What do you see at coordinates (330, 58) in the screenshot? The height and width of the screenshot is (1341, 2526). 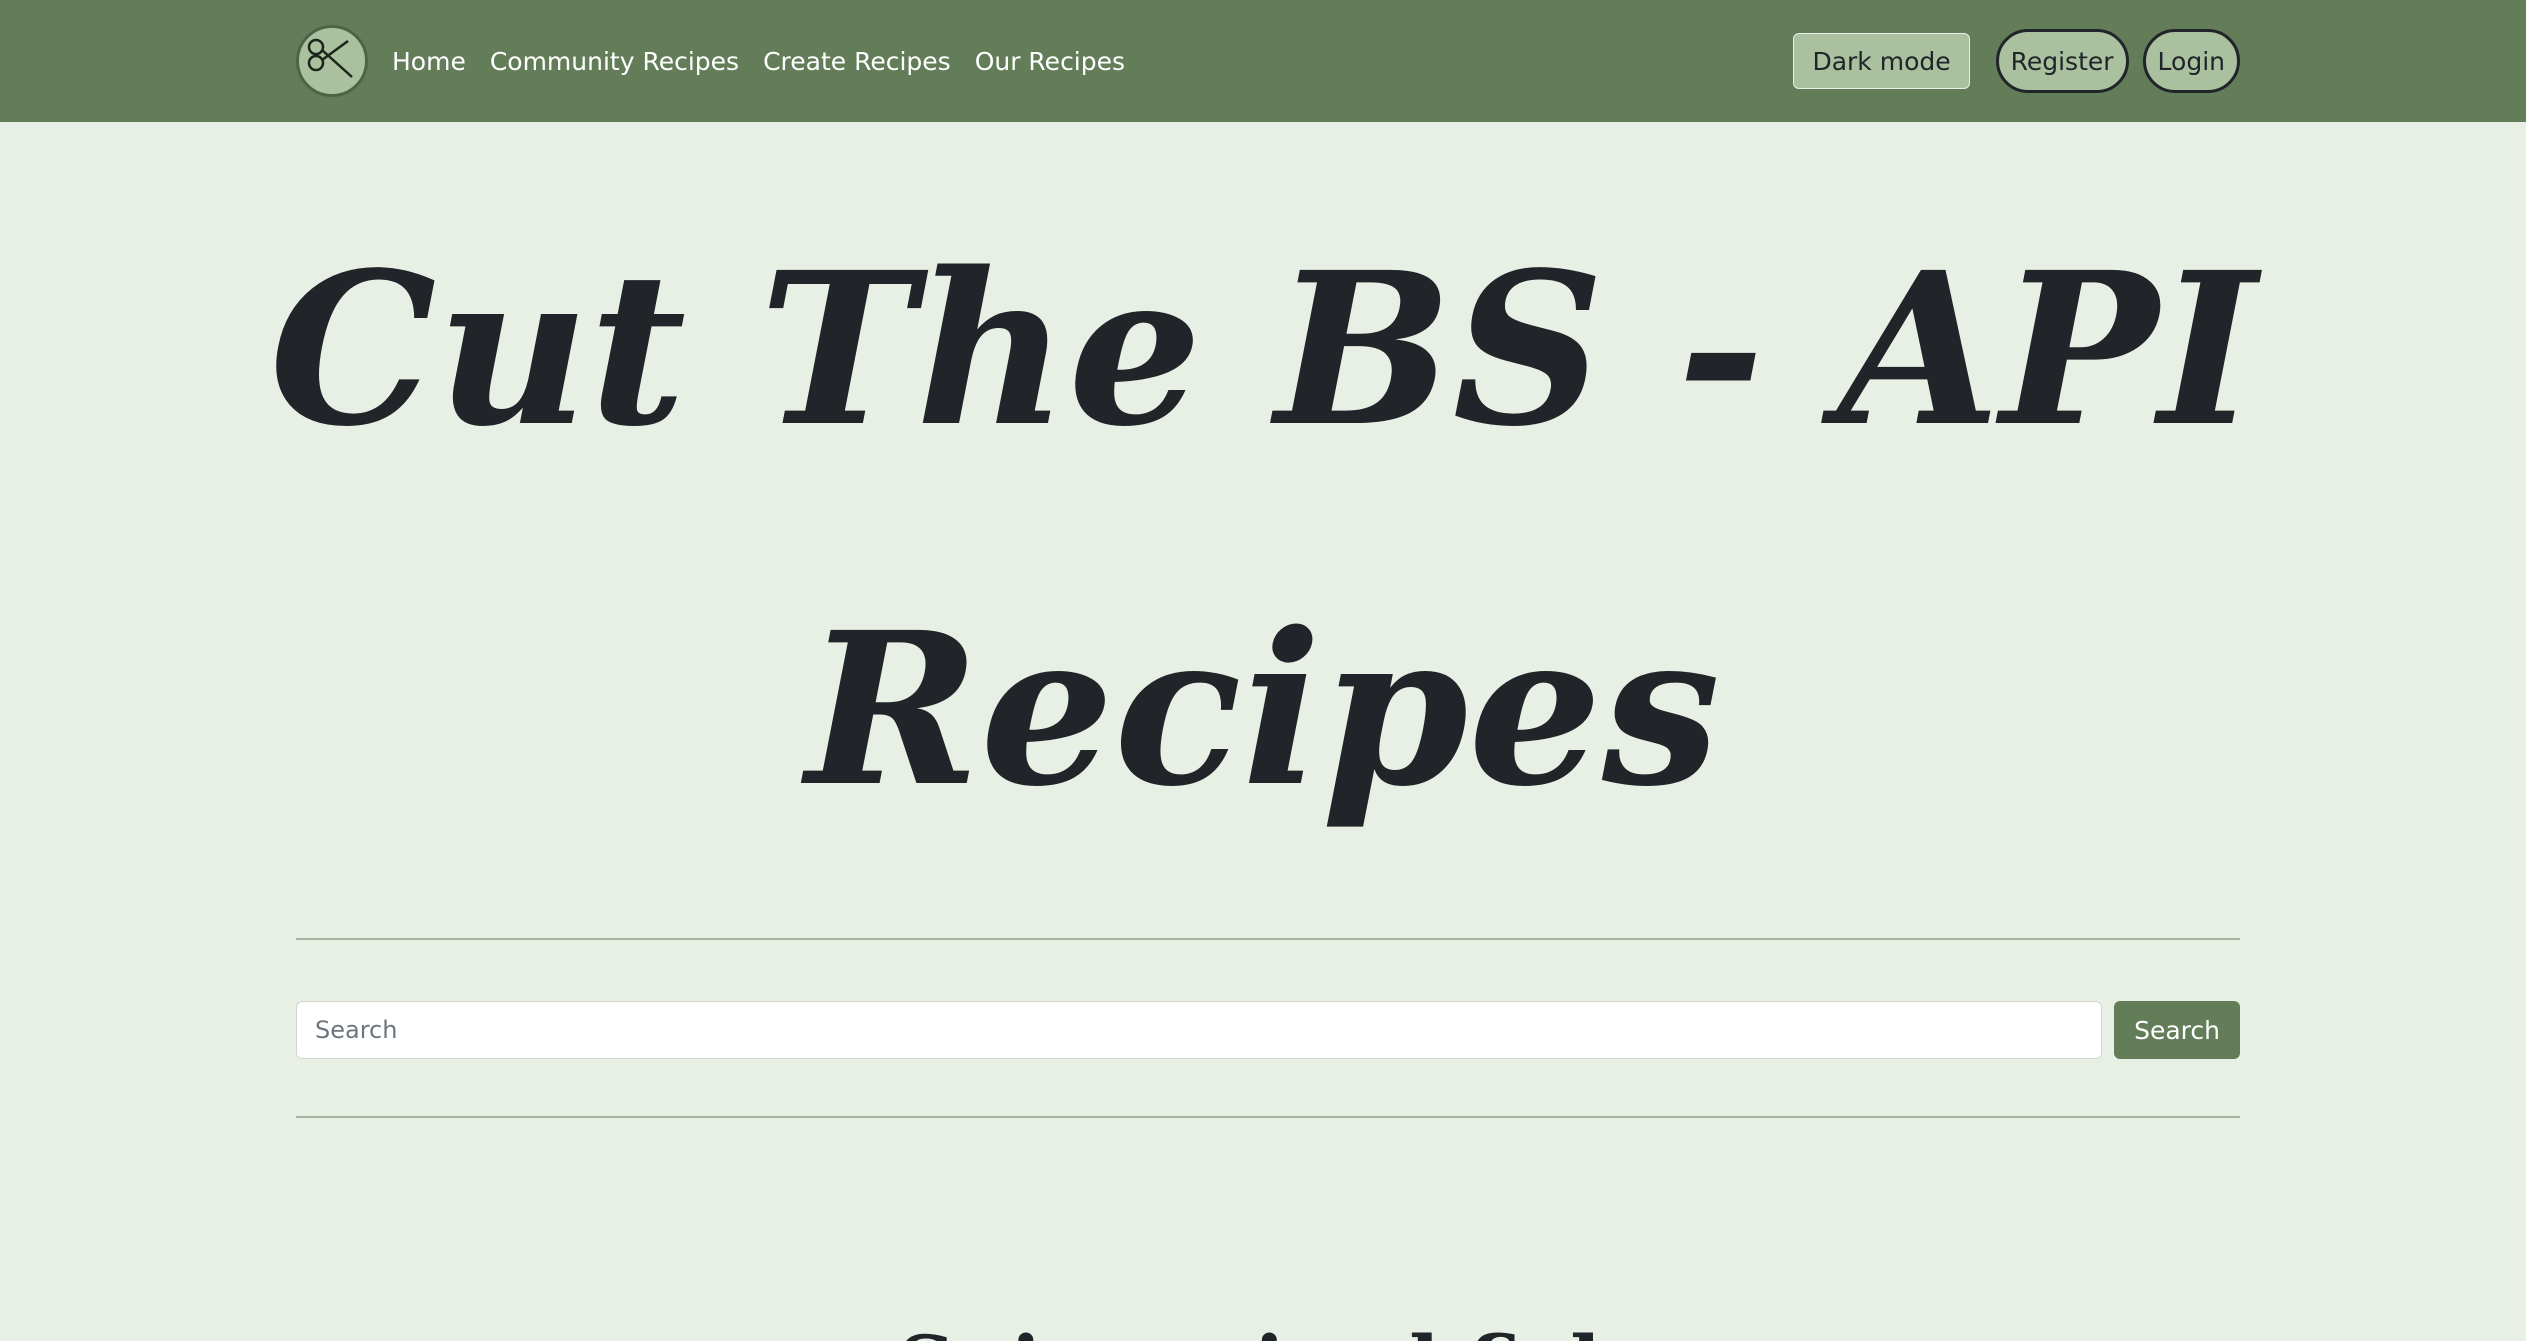 I see `scissors-icon-graphic` at bounding box center [330, 58].